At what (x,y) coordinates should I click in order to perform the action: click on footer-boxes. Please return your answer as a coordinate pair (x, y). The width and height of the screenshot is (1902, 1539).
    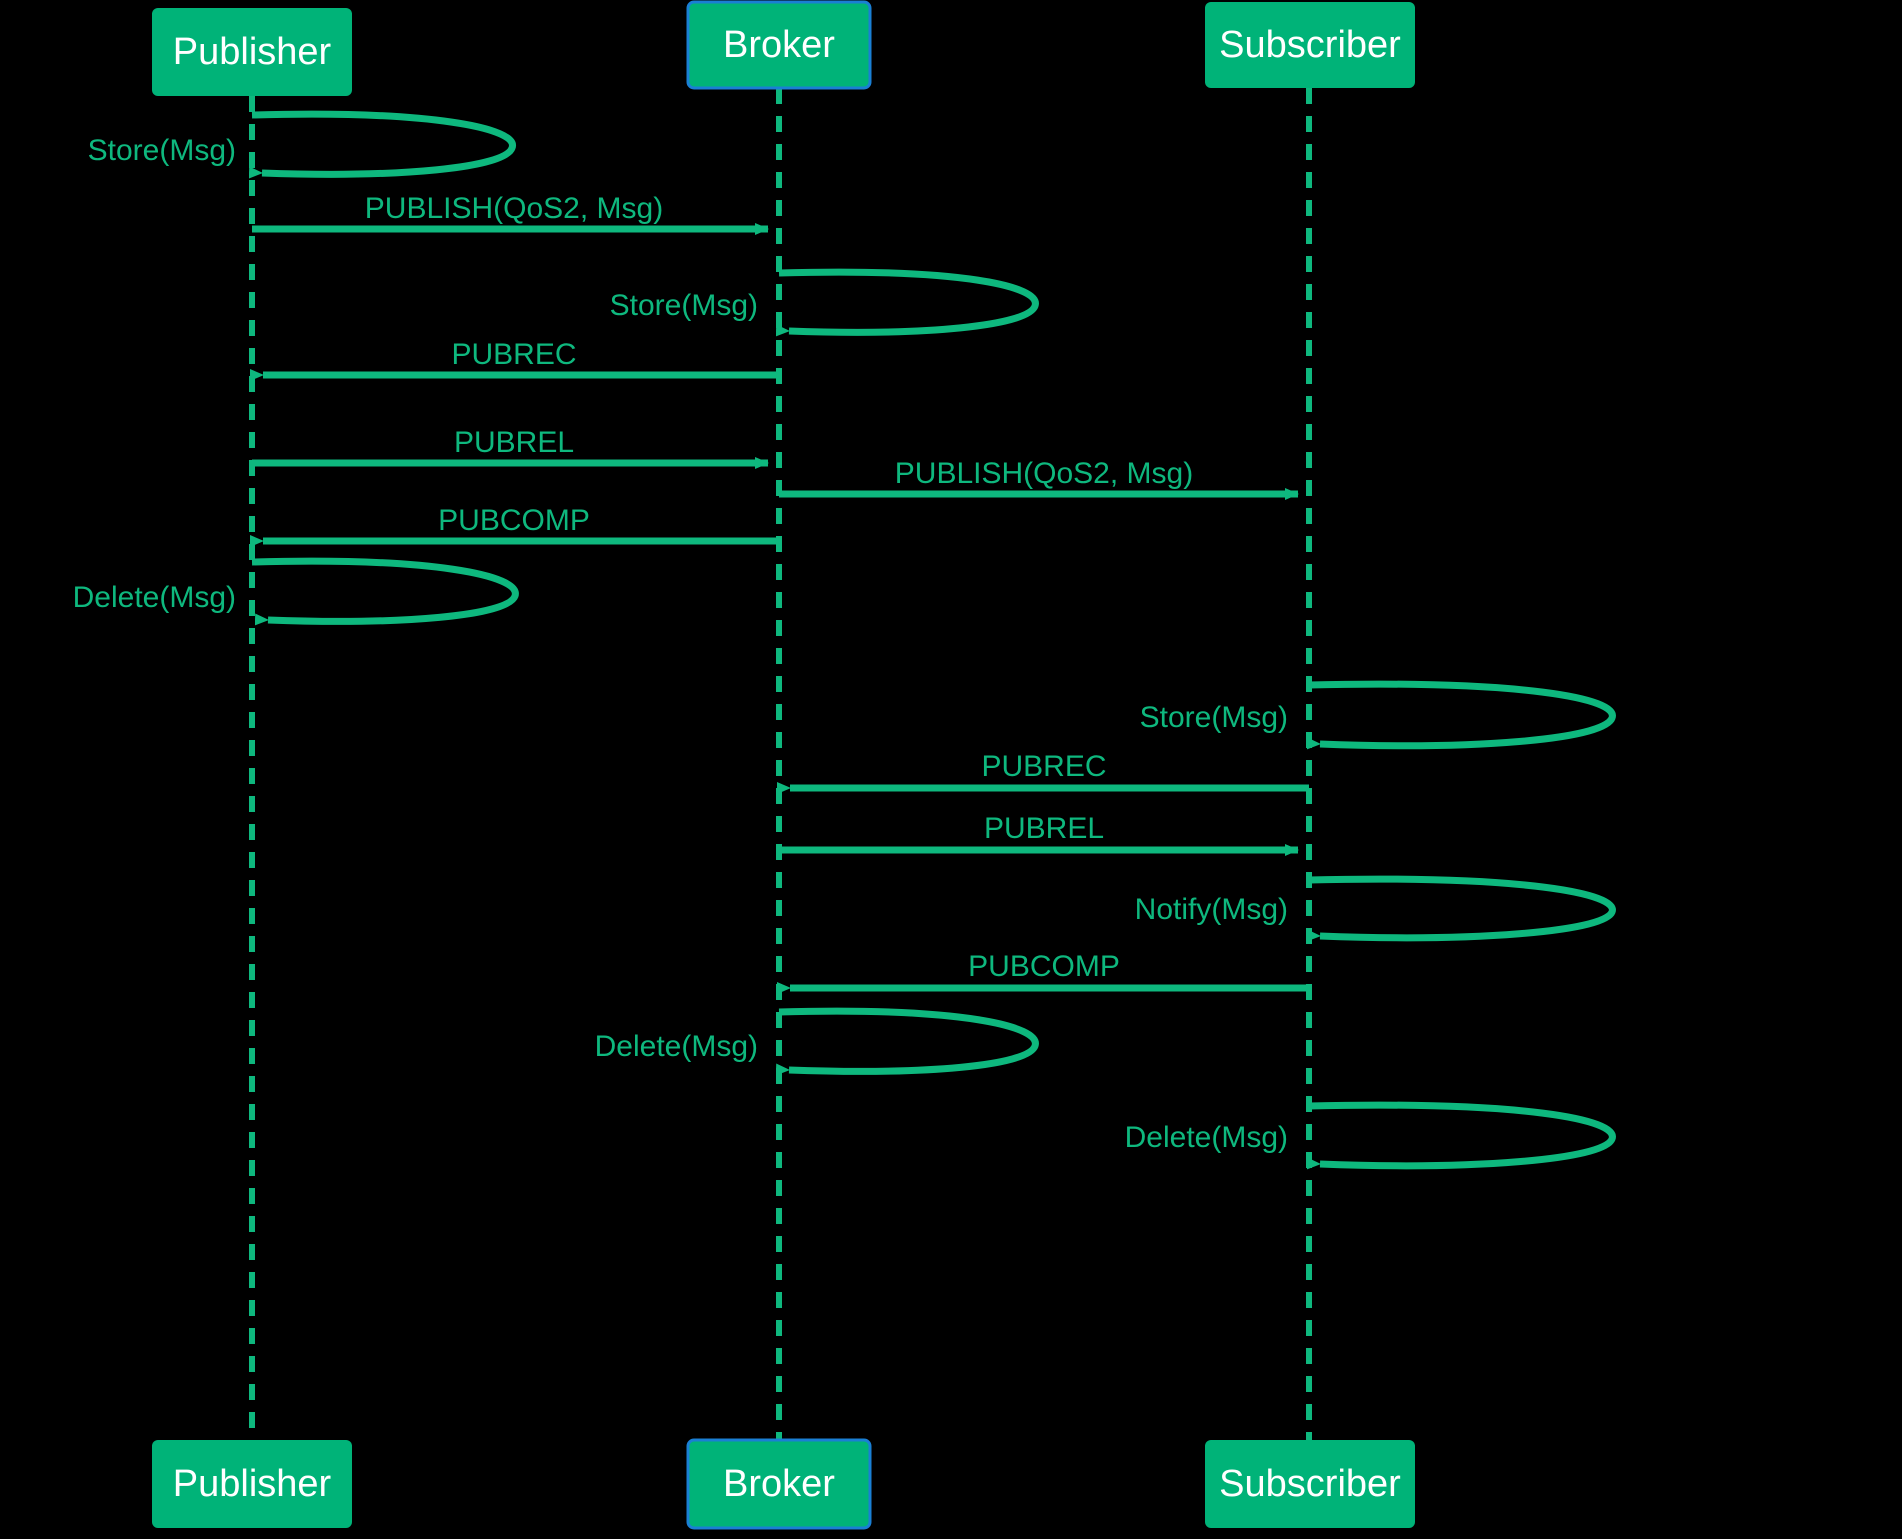
    Looking at the image, I should click on (783, 1484).